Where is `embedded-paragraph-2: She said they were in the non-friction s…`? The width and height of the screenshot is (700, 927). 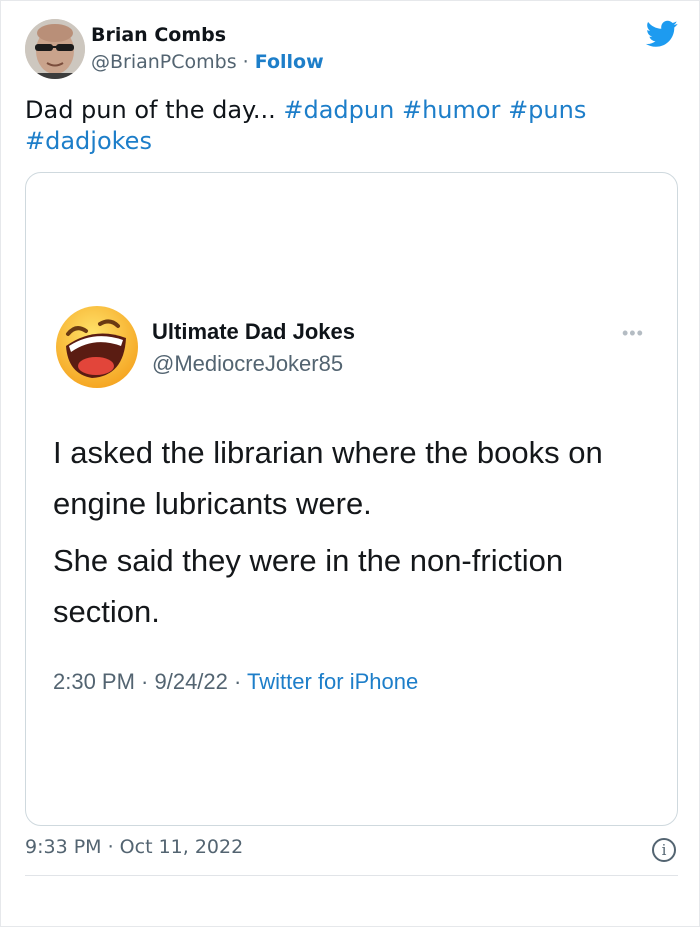
embedded-paragraph-2: She said they were in the non-friction s… is located at coordinates (308, 586).